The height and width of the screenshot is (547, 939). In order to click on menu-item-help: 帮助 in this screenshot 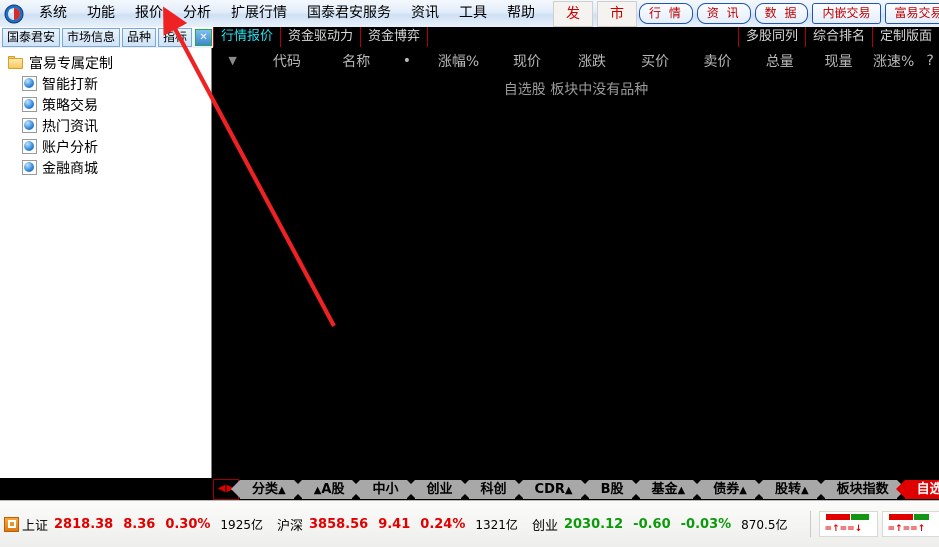, I will do `click(521, 13)`.